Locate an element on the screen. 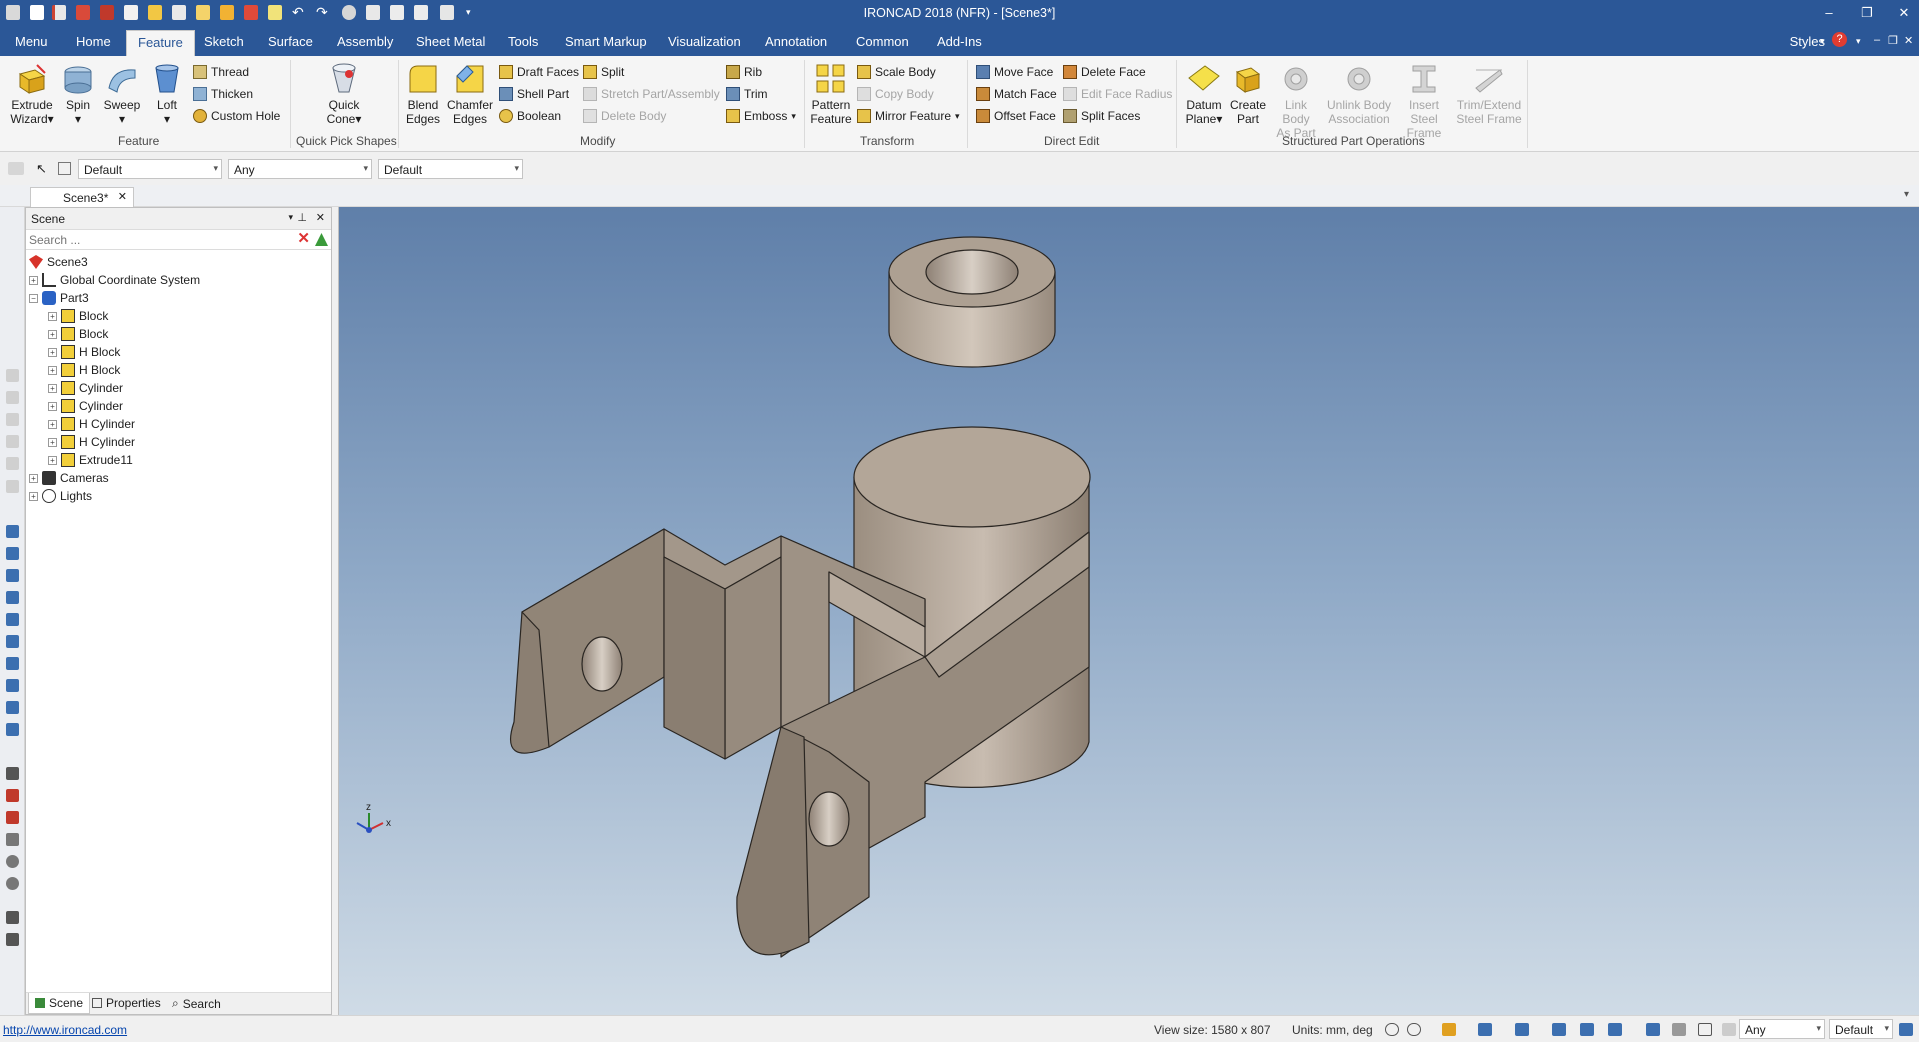  pattern-feature-button: Pattern Feature is located at coordinates (831, 94).